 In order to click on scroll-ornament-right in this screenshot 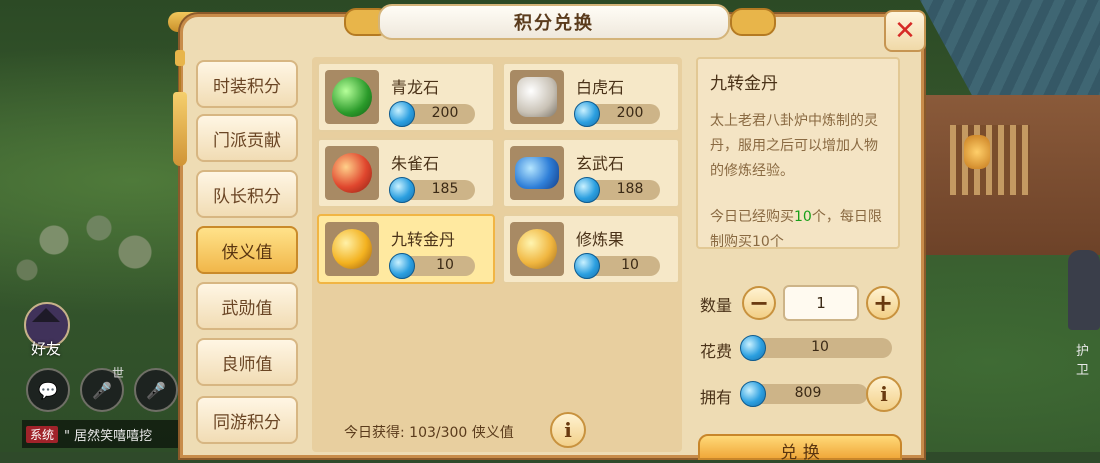, I will do `click(753, 22)`.